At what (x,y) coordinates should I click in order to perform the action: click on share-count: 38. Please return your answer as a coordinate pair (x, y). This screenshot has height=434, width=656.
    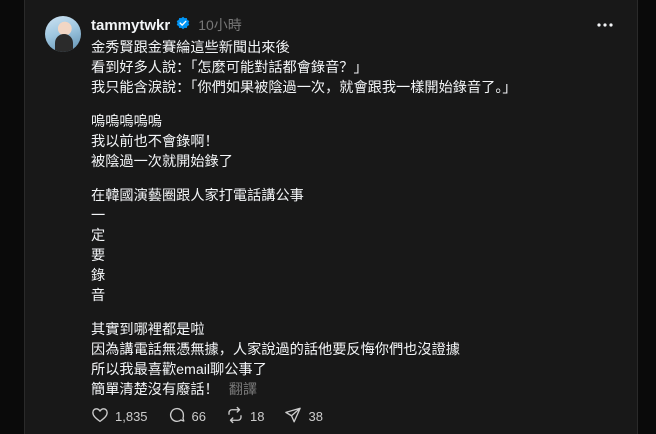
    Looking at the image, I should click on (315, 416).